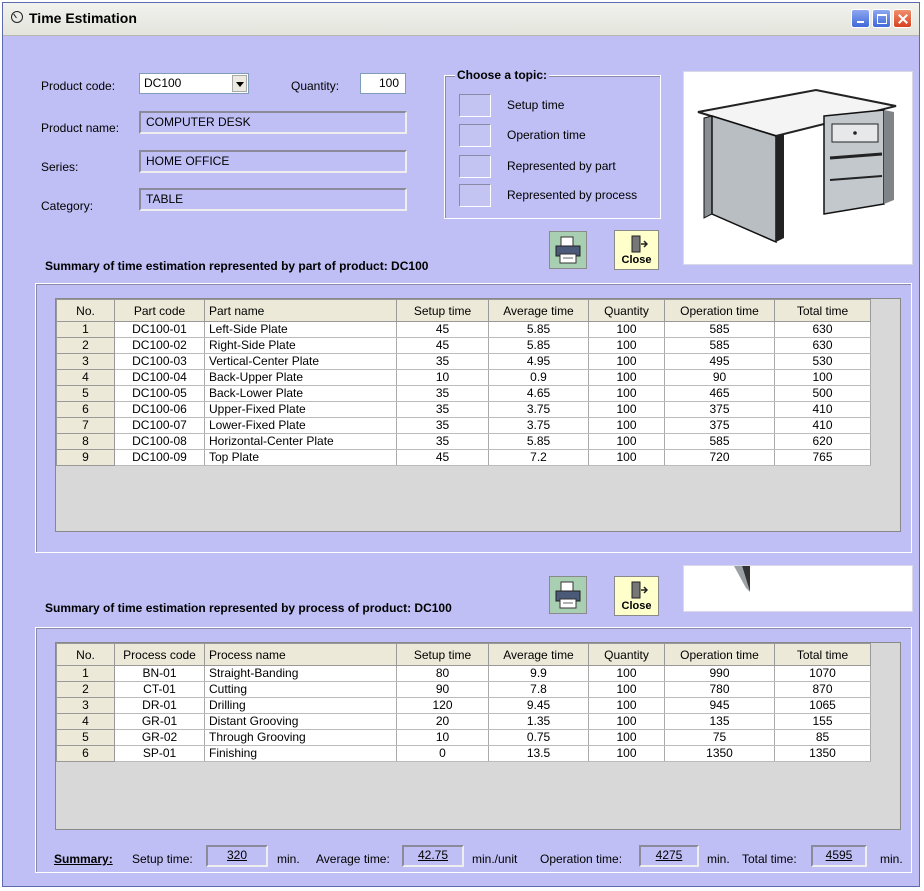  I want to click on product-image, so click(798, 168).